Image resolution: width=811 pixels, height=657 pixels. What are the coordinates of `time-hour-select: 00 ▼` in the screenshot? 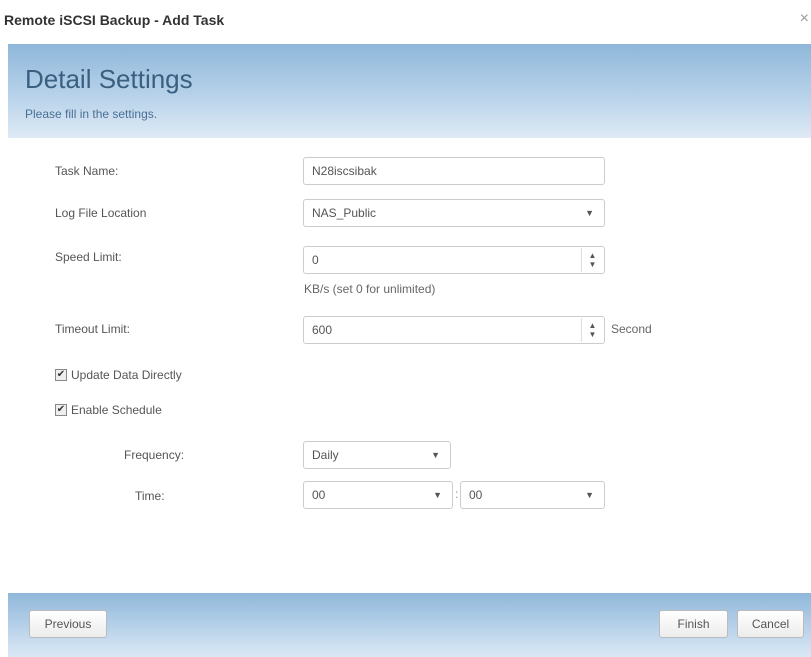 It's located at (378, 495).